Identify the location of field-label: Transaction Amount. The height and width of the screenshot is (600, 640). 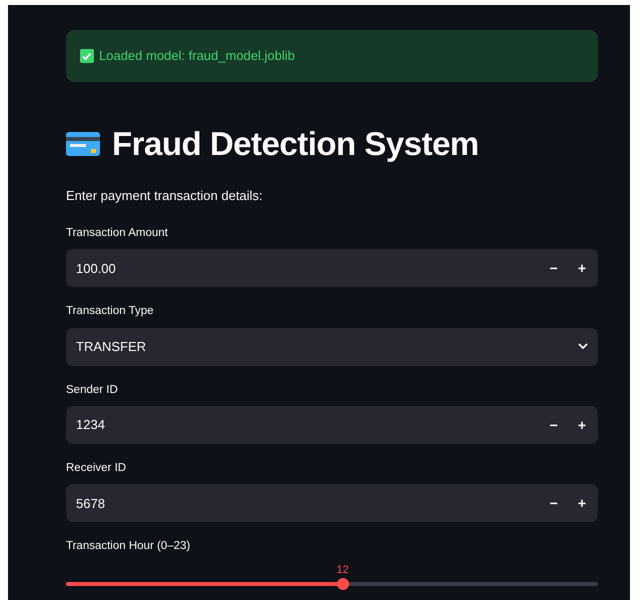
(117, 234).